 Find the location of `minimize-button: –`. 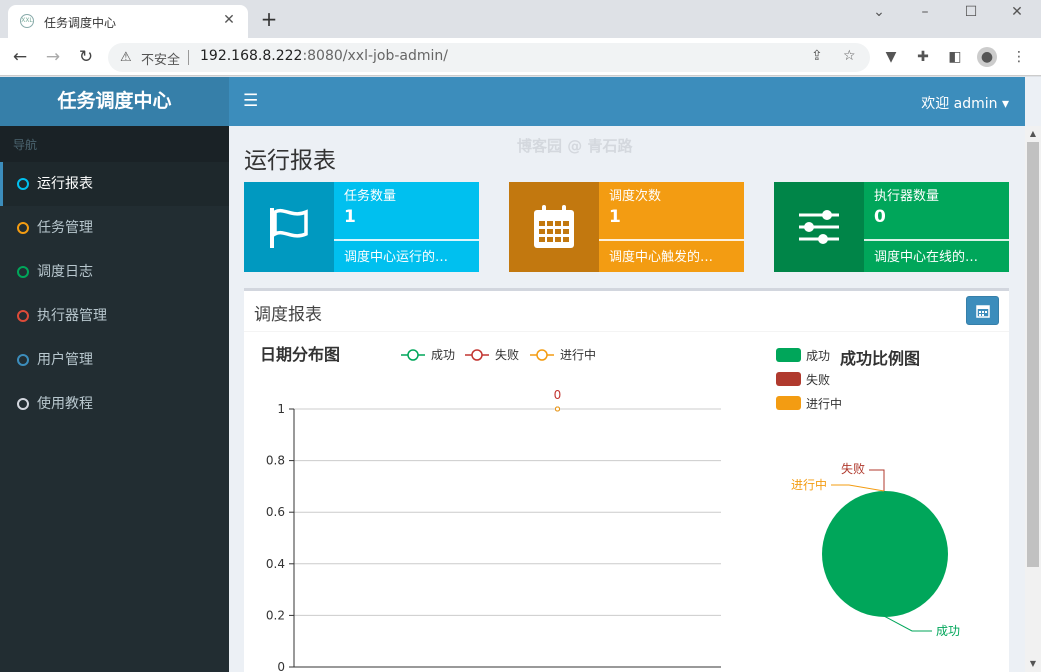

minimize-button: – is located at coordinates (925, 13).